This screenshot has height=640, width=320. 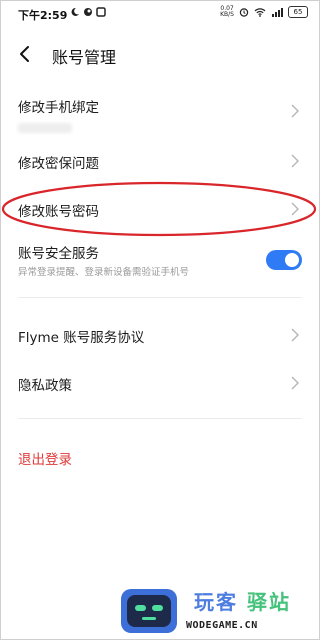 What do you see at coordinates (268, 602) in the screenshot?
I see `watermark-brand-b: 驿站` at bounding box center [268, 602].